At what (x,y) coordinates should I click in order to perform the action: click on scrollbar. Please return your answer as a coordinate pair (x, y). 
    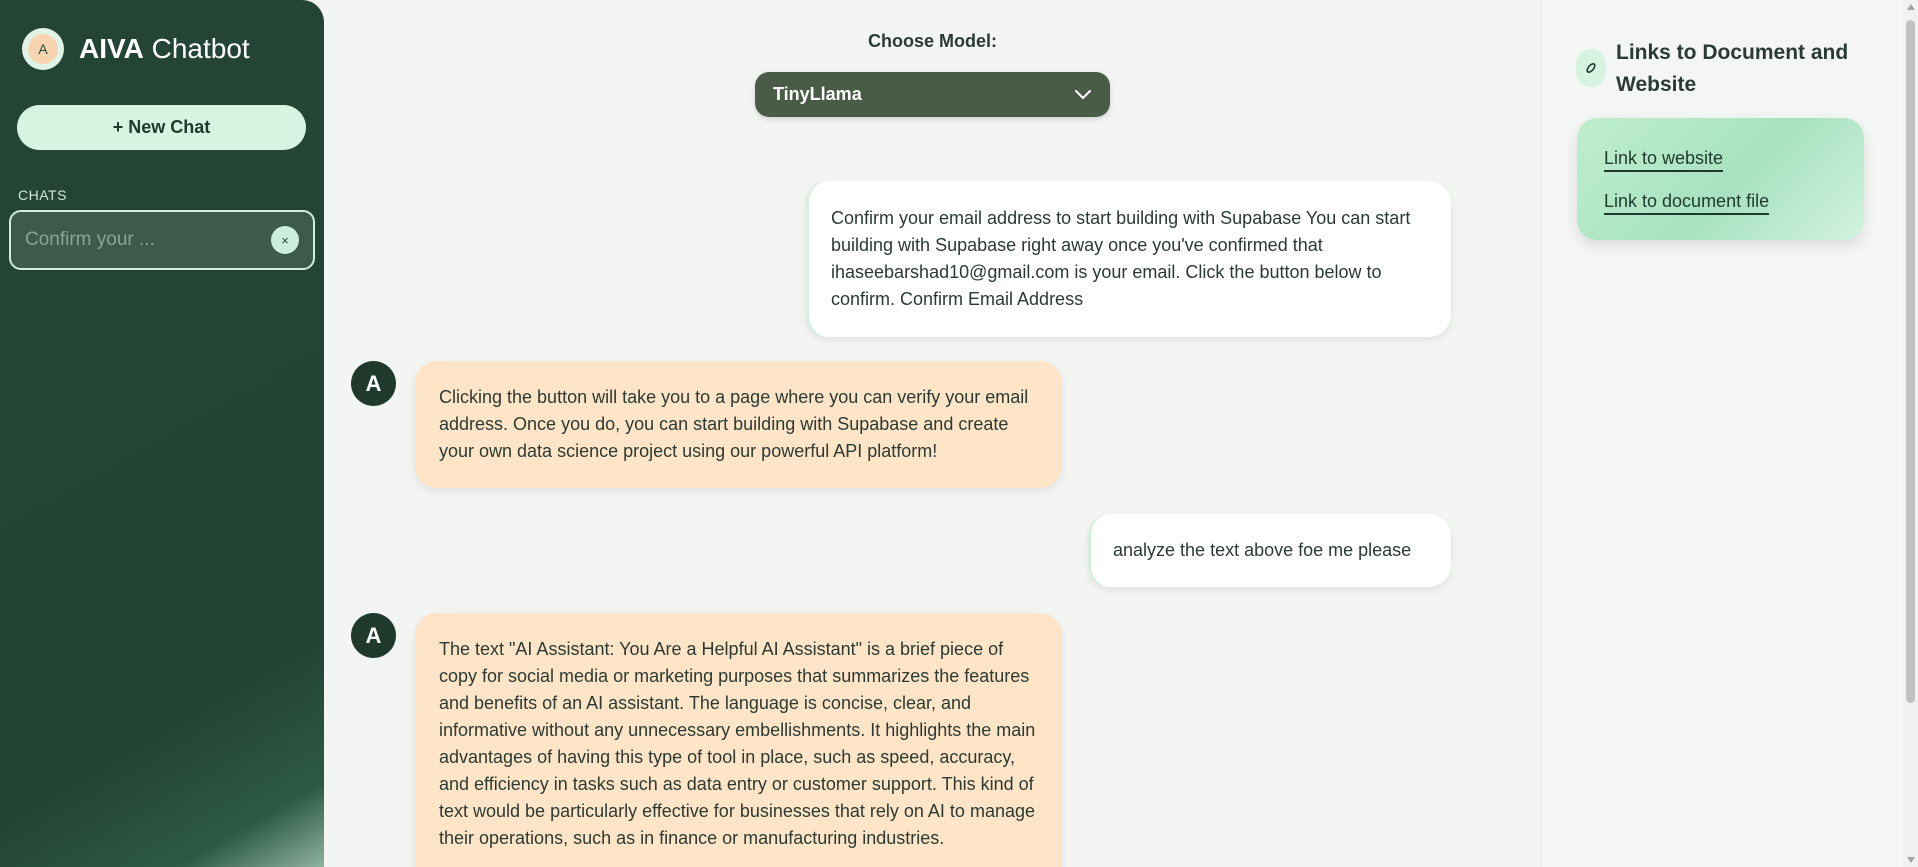
    Looking at the image, I should click on (1910, 433).